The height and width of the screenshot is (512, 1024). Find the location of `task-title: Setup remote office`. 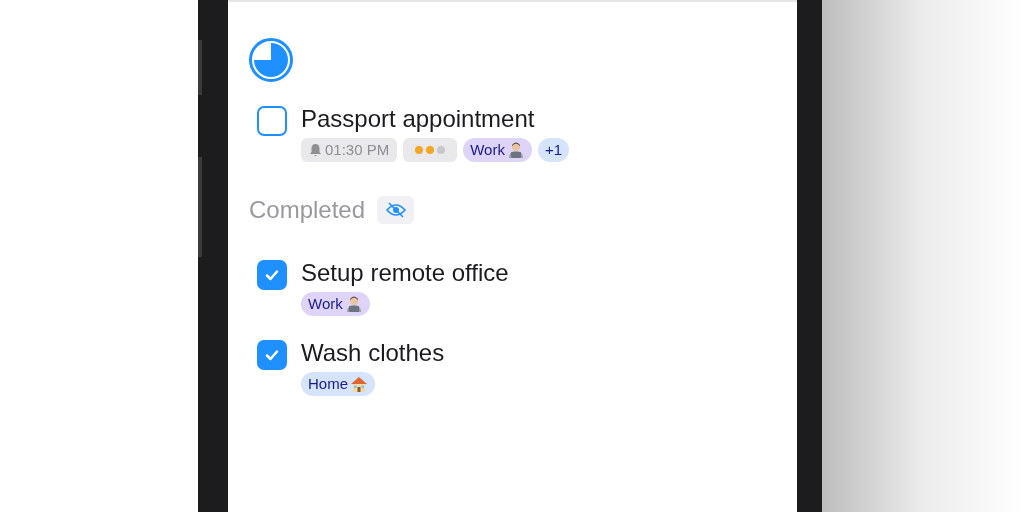

task-title: Setup remote office is located at coordinates (405, 273).